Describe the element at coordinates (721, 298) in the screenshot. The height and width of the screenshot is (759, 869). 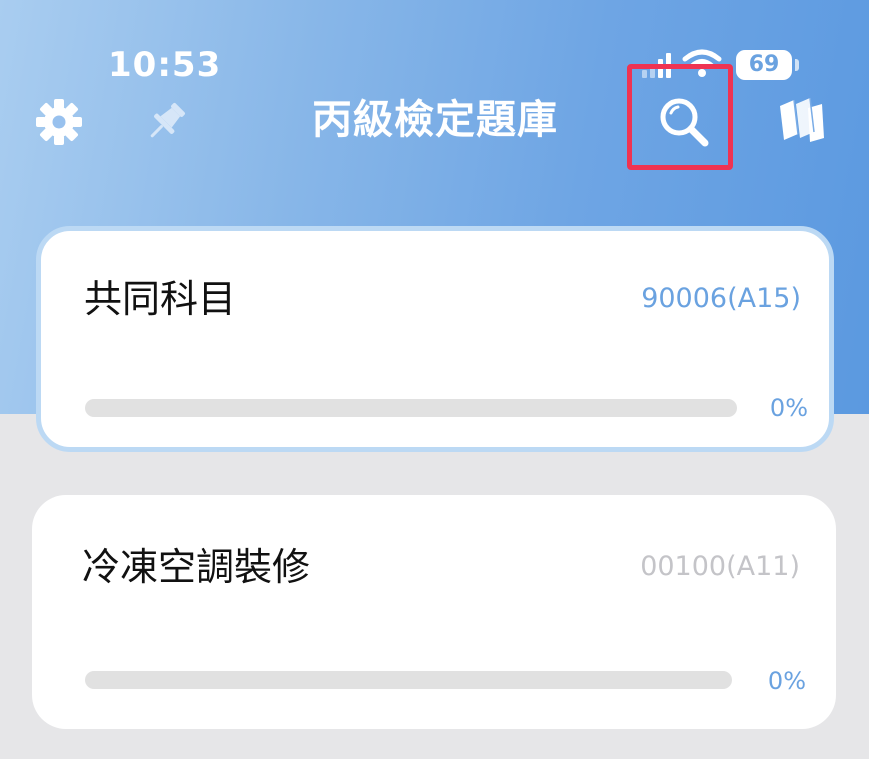
I see `subject-code: 90006(A15)` at that location.